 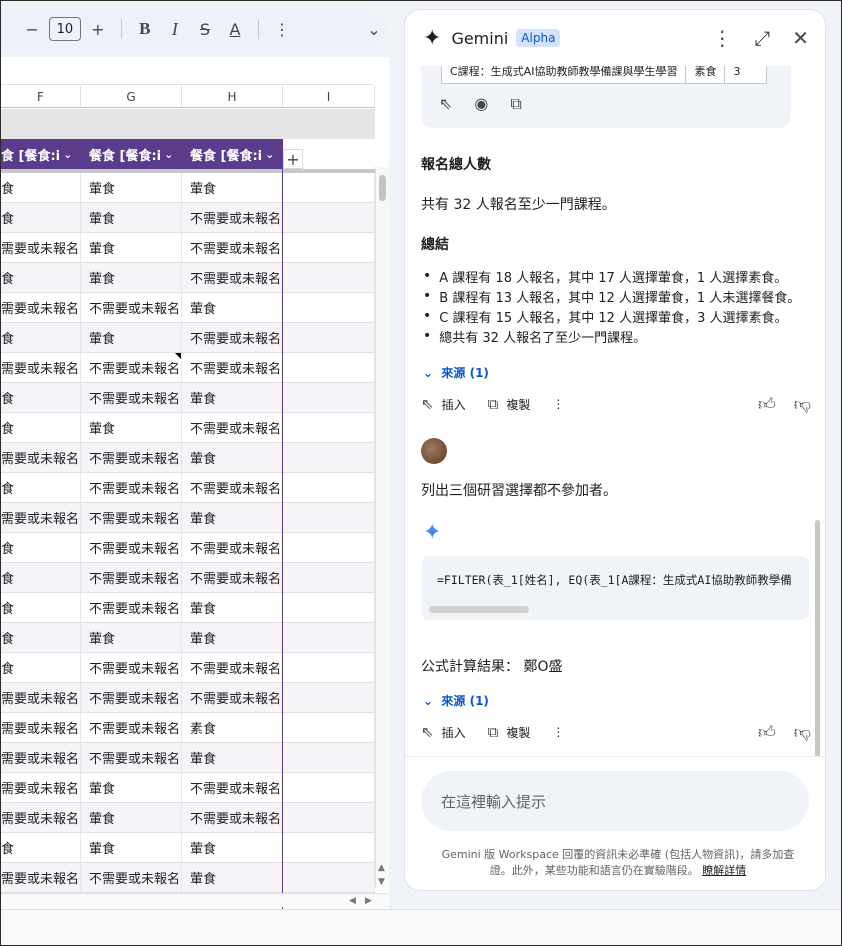 I want to click on comment-indicator-icon, so click(x=178, y=356).